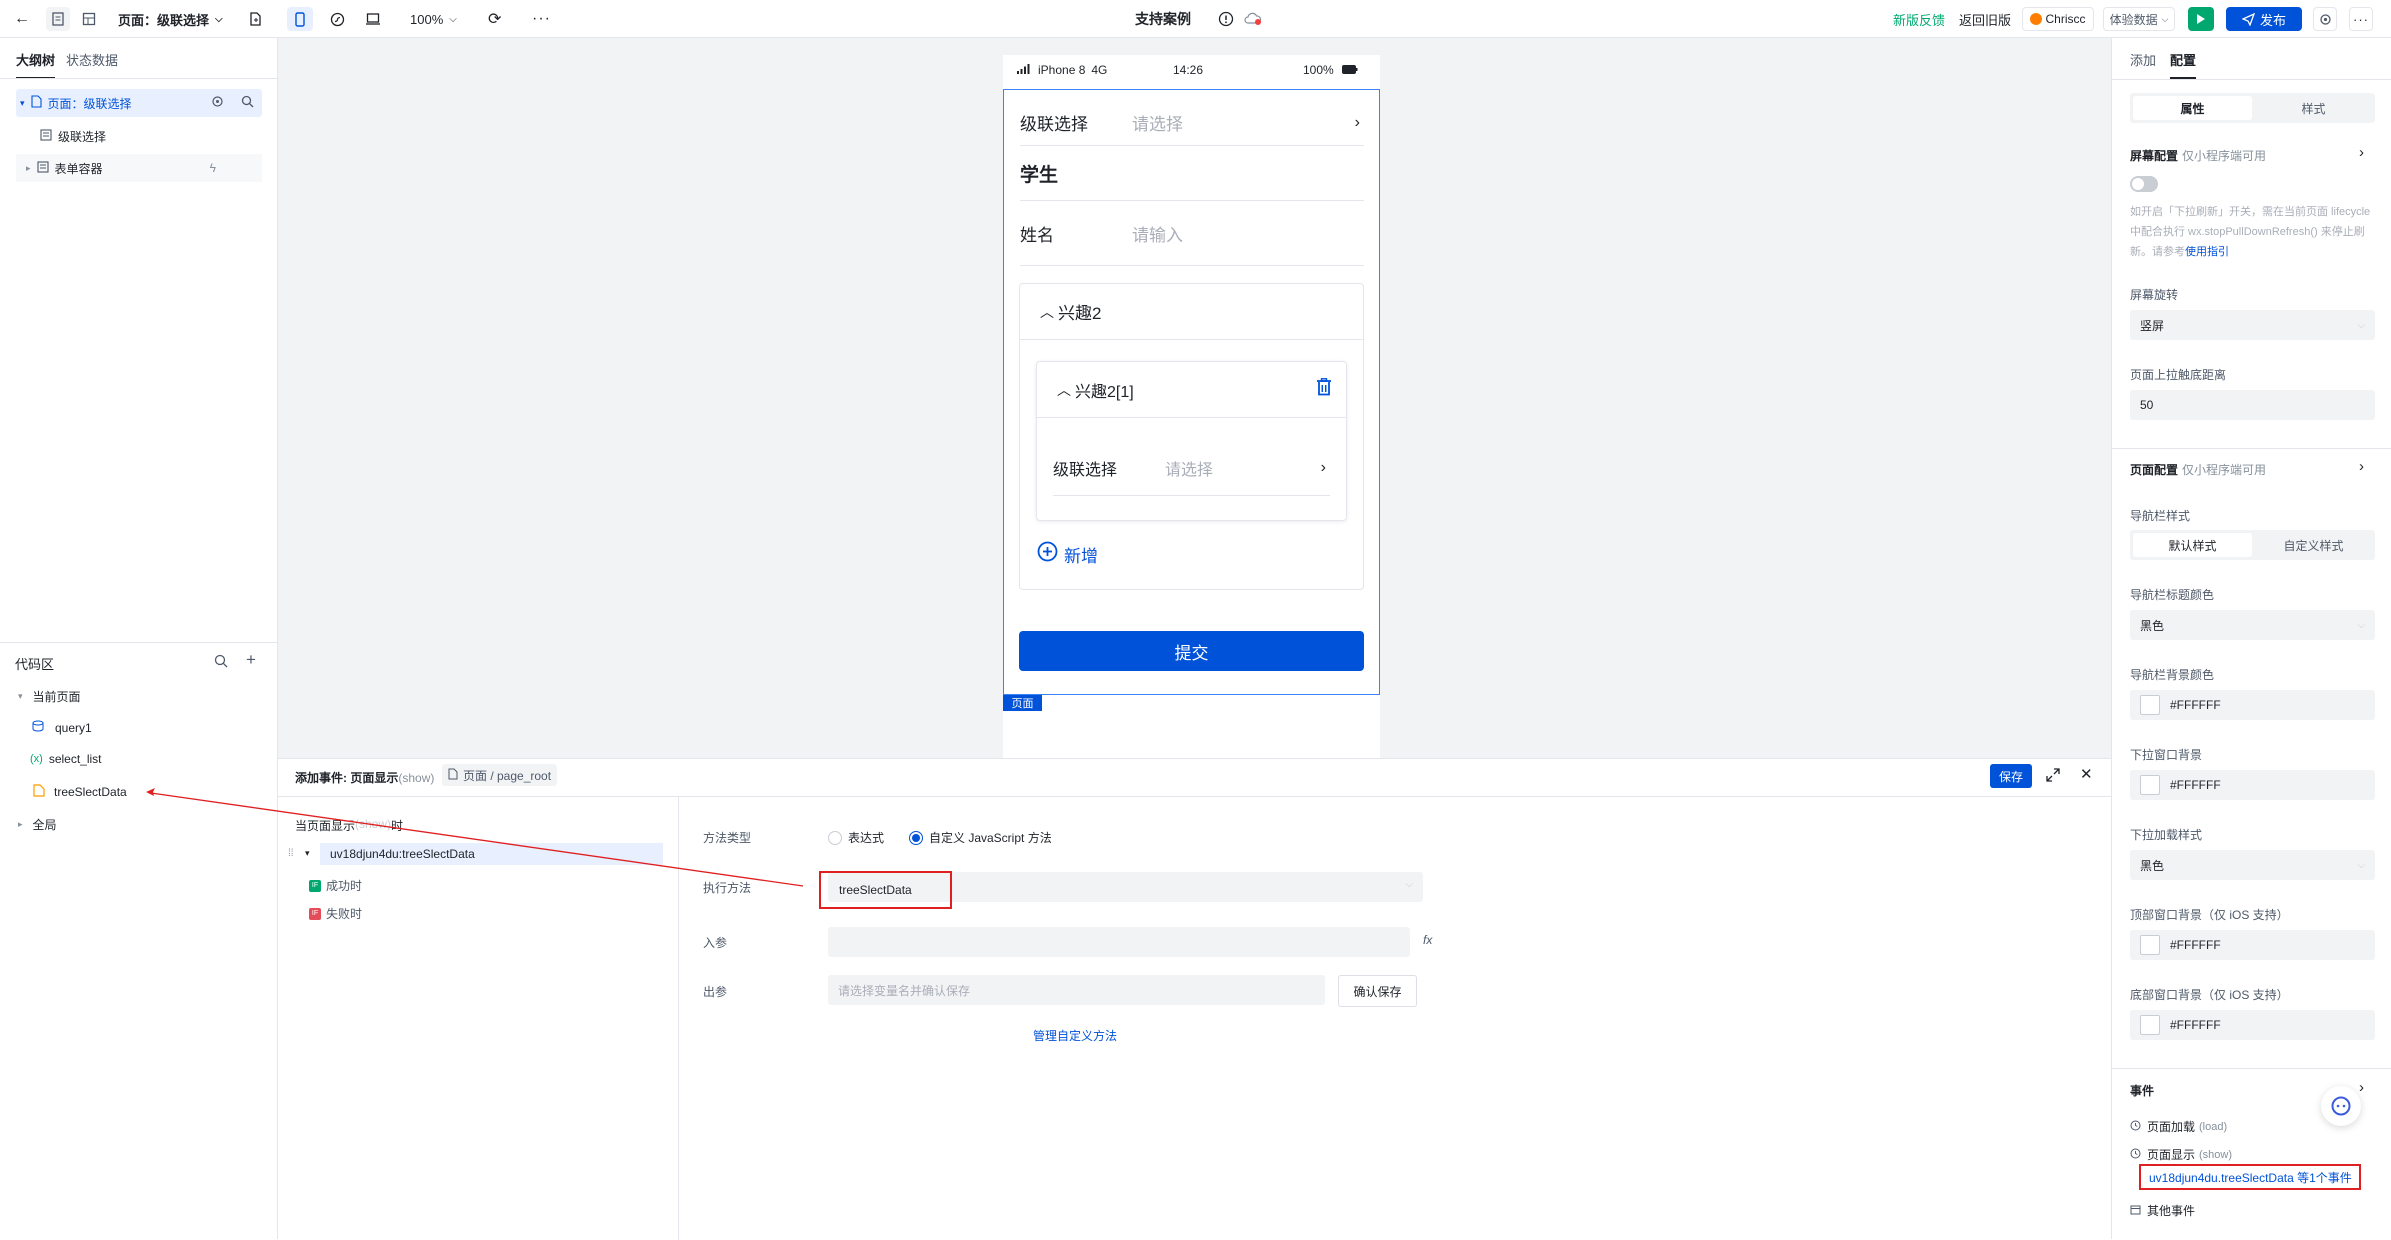 The image size is (2391, 1240). What do you see at coordinates (2192, 545) in the screenshot?
I see `nav-style-default: 默认样式` at bounding box center [2192, 545].